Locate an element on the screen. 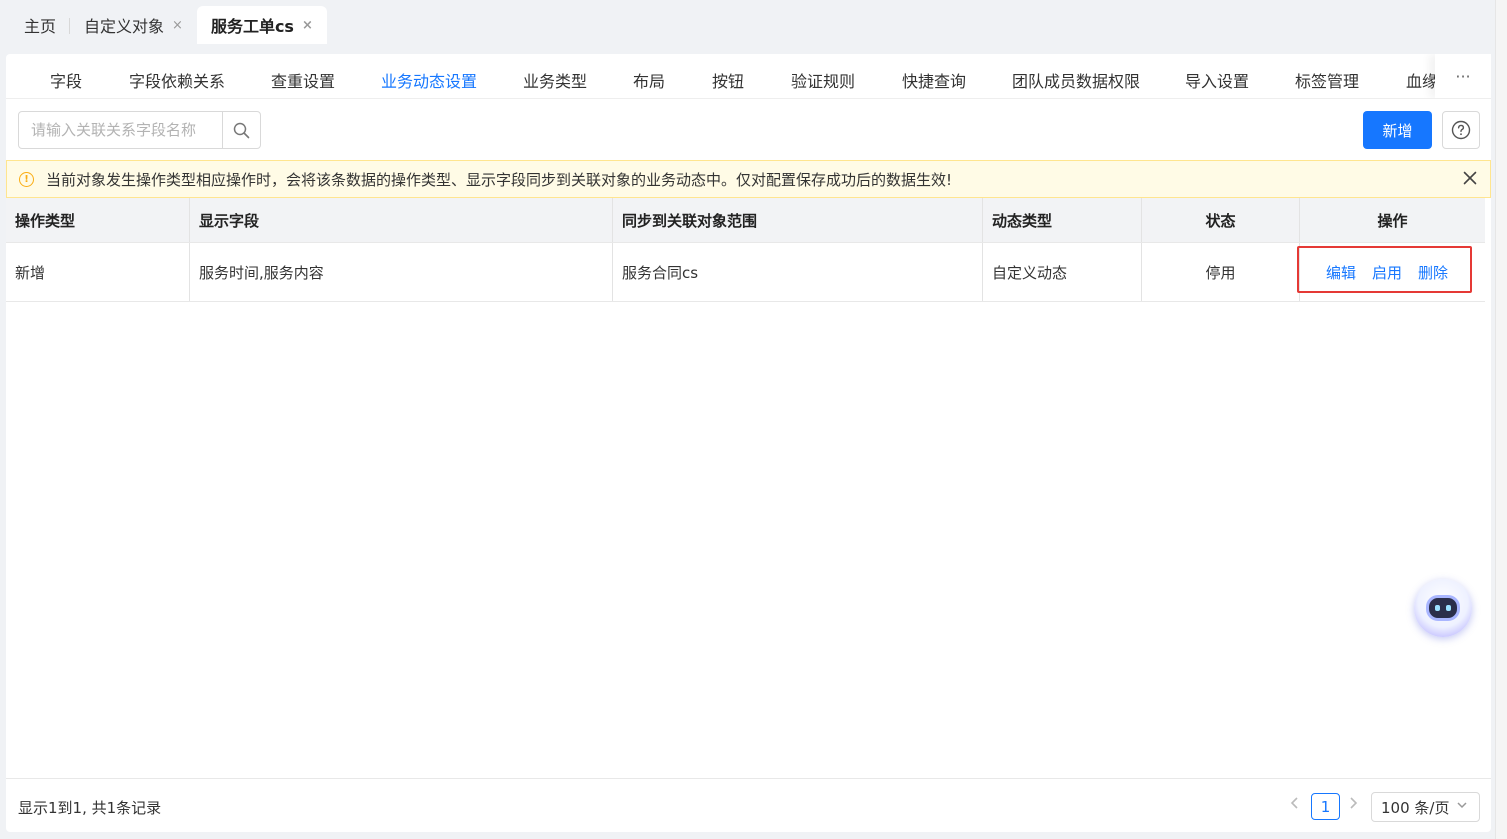 The image size is (1507, 839). header-display-fields: 显示字段 is located at coordinates (401, 220).